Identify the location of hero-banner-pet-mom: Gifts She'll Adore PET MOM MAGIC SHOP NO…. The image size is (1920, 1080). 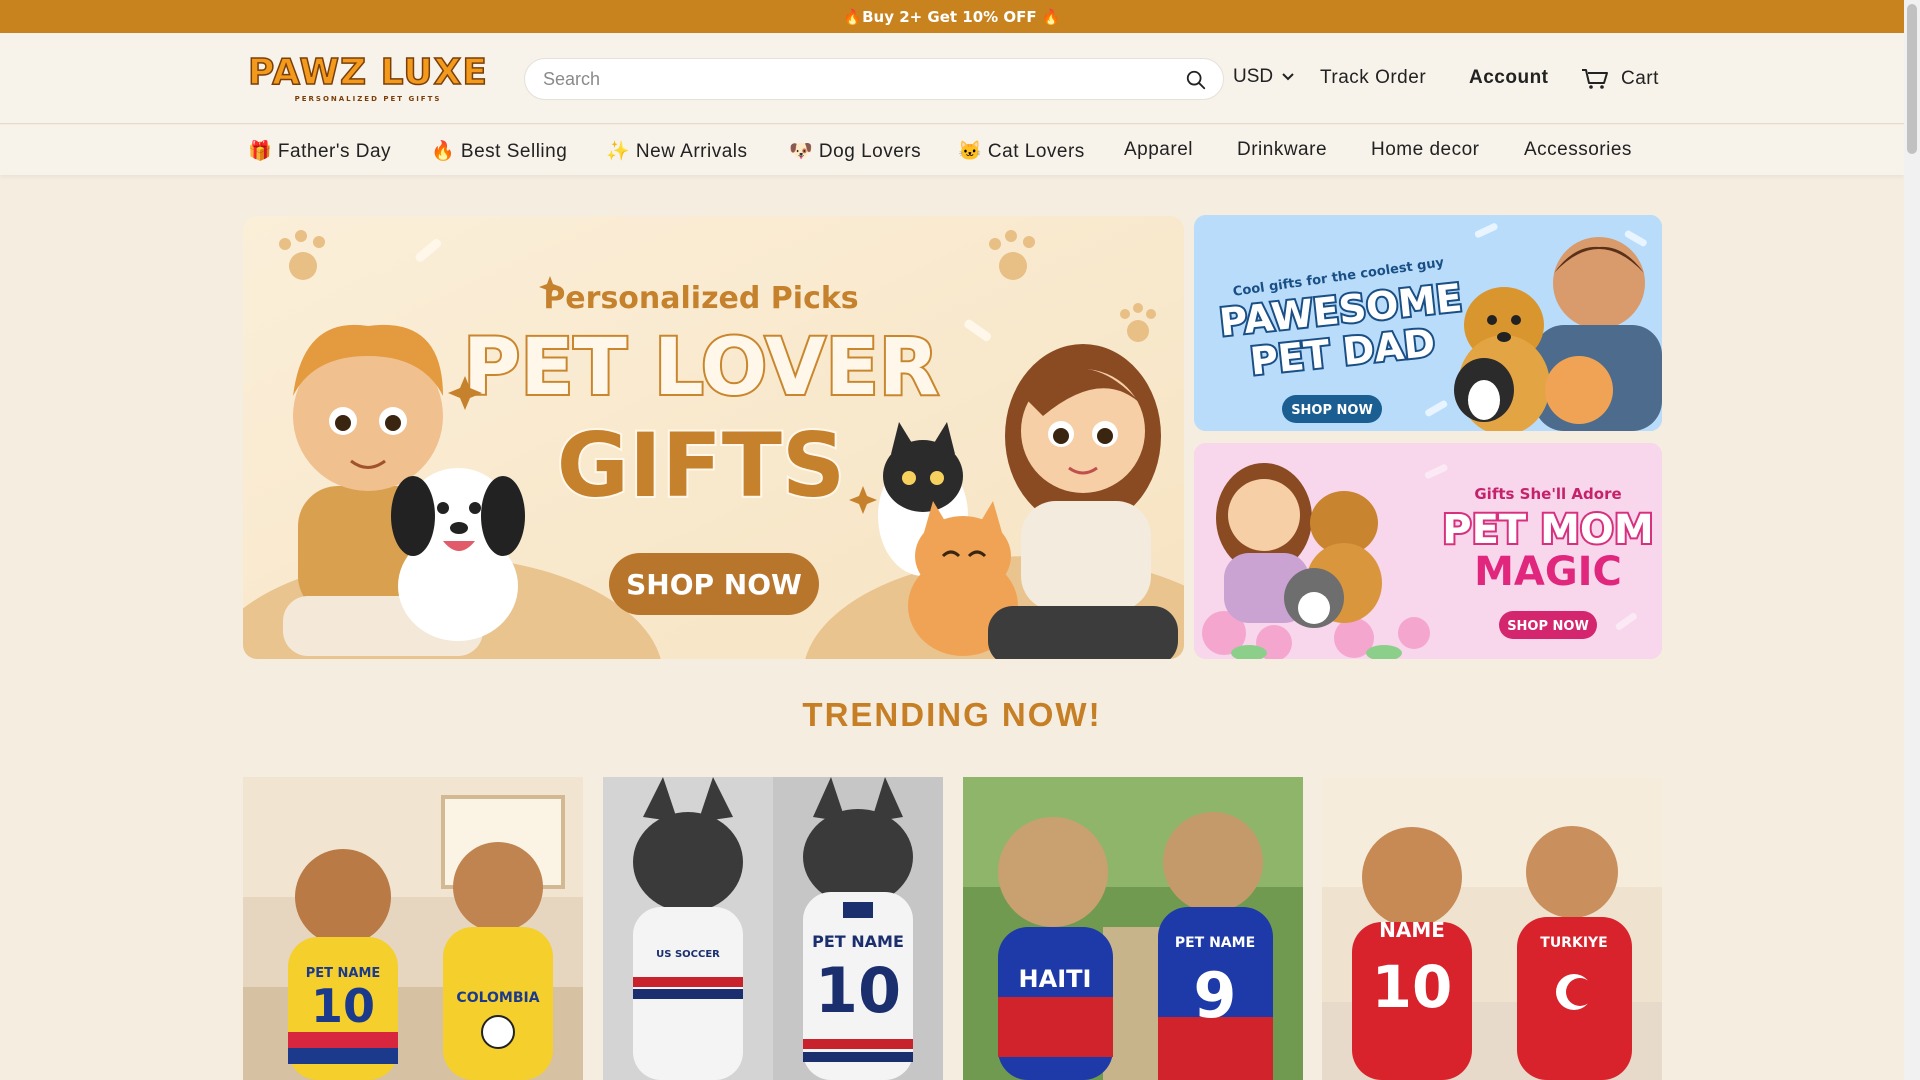
(1428, 551).